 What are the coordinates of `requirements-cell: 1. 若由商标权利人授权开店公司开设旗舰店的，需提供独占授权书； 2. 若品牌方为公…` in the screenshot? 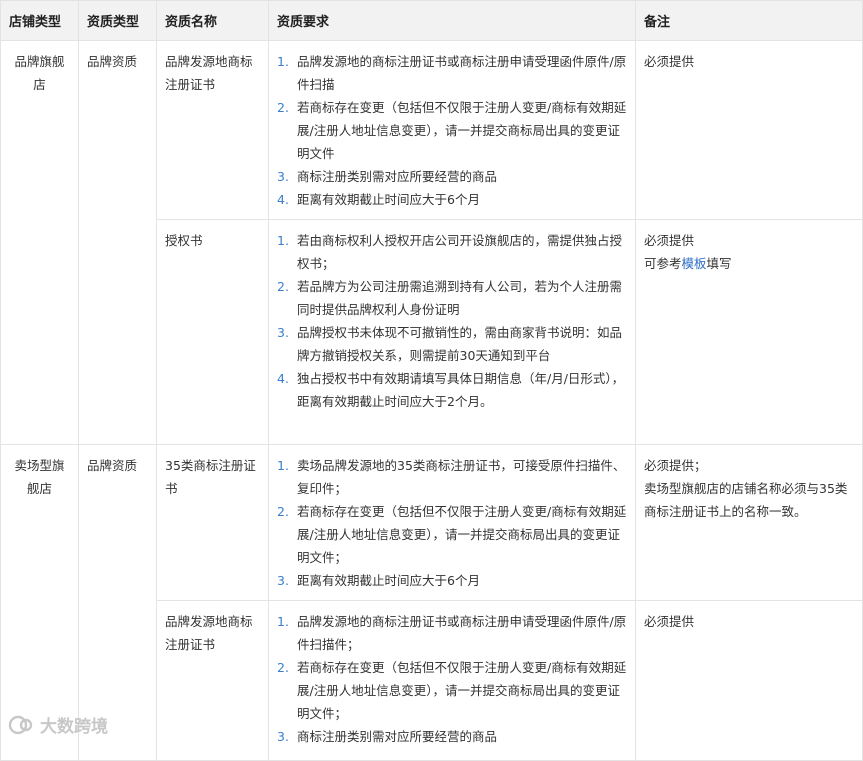 It's located at (452, 332).